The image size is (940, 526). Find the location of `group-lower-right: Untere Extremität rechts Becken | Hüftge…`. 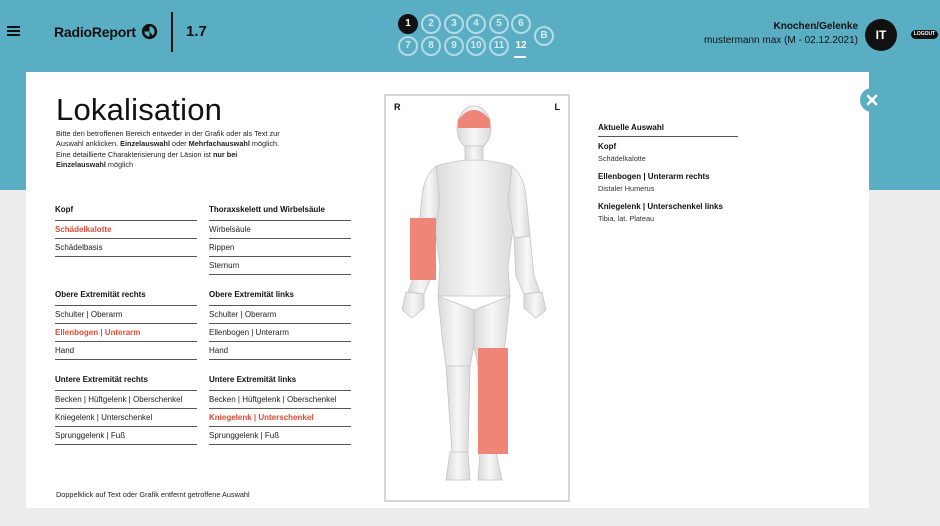

group-lower-right: Untere Extremität rechts Becken | Hüftge… is located at coordinates (126, 408).